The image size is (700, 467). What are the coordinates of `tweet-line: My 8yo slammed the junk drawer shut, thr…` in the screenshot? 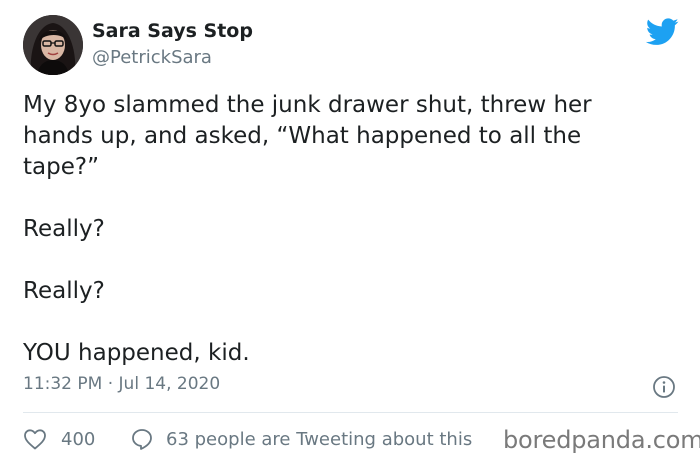 It's located at (307, 105).